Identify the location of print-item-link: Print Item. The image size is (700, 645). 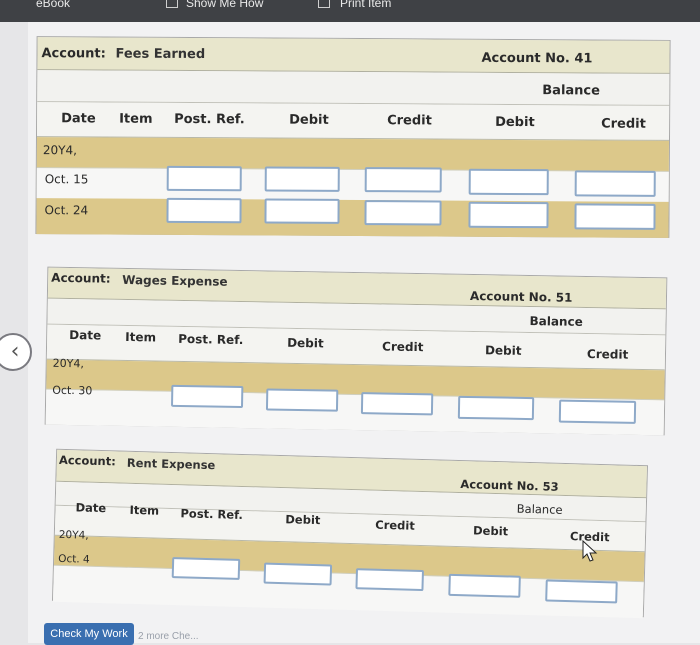
(365, 5).